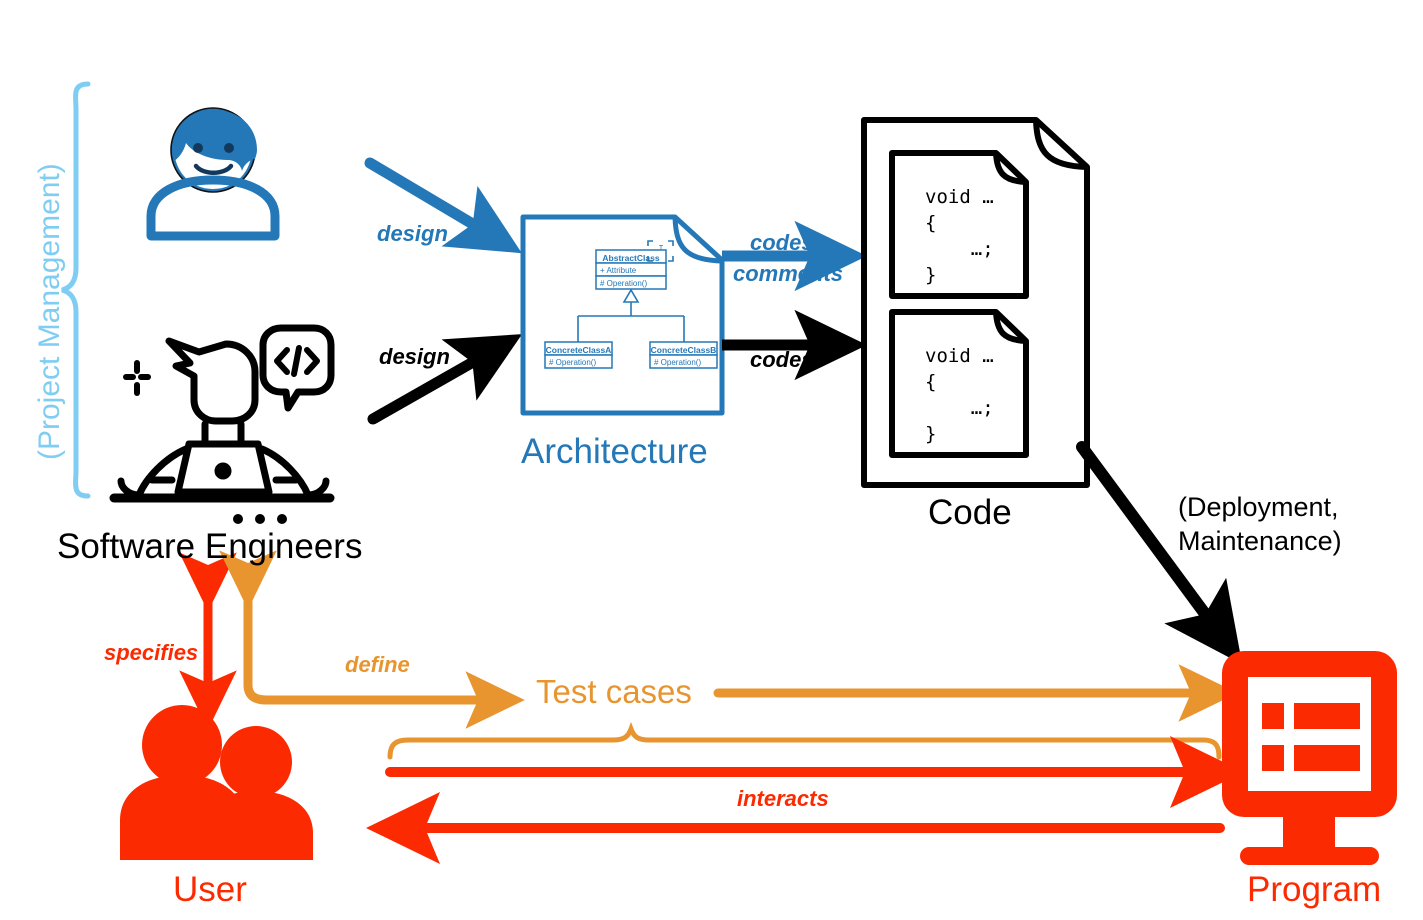 This screenshot has width=1423, height=920. Describe the element at coordinates (683, 349) in the screenshot. I see `uml-concrete-b-name: ConcreteClassB` at that location.